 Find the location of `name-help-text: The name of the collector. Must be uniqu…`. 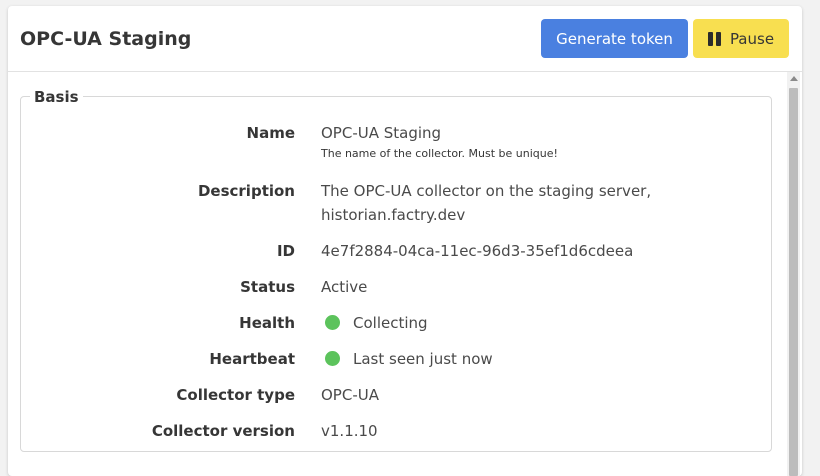

name-help-text: The name of the collector. Must be uniqu… is located at coordinates (439, 153).